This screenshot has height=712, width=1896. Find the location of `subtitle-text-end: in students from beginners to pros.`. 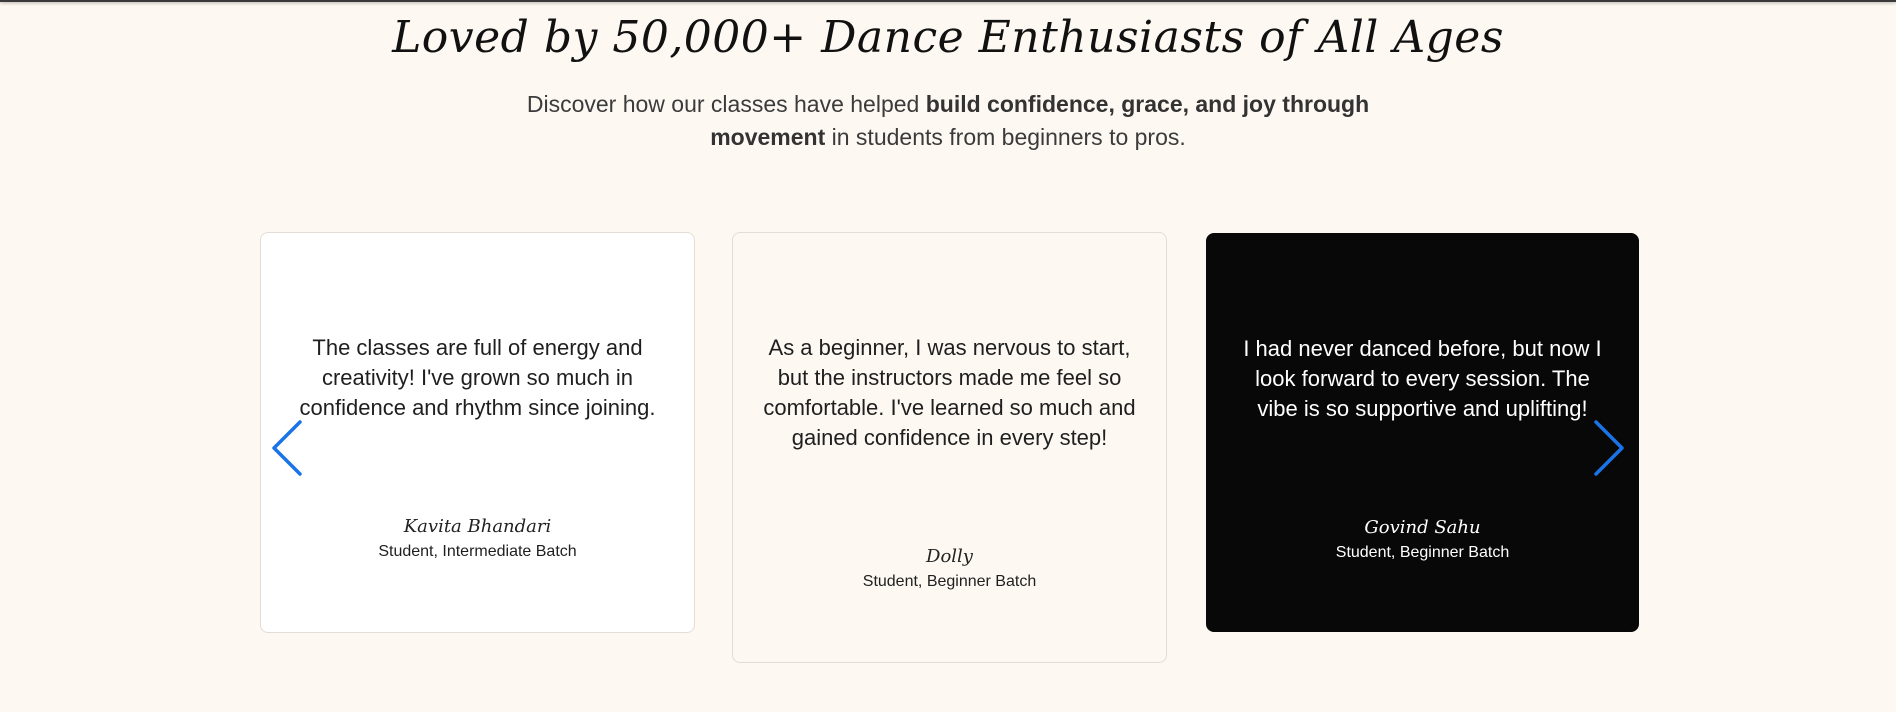

subtitle-text-end: in students from beginners to pros. is located at coordinates (1005, 137).